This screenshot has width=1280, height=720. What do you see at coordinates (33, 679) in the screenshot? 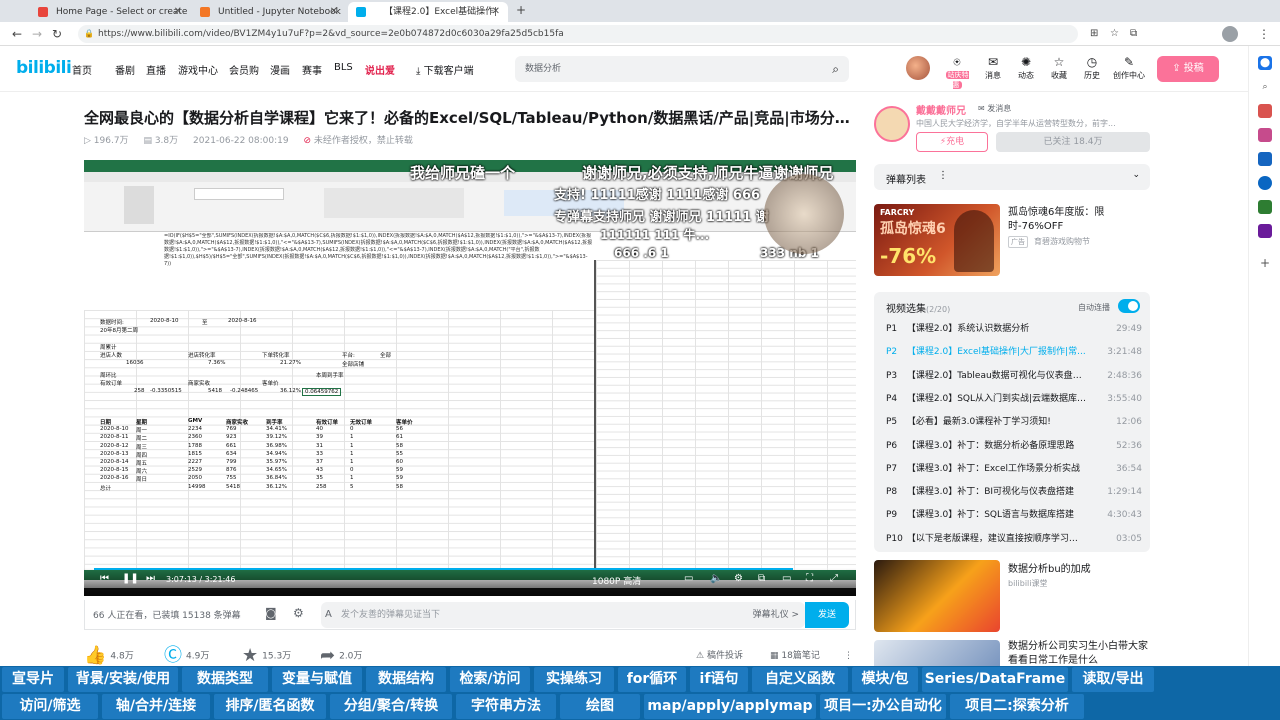
I see `topic-tab: 宣导片` at bounding box center [33, 679].